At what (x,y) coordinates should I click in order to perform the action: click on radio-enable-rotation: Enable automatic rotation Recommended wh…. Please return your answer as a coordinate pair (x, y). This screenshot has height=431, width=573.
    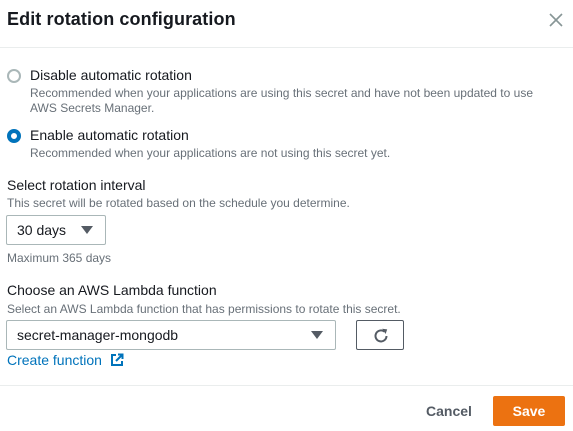
    Looking at the image, I should click on (287, 145).